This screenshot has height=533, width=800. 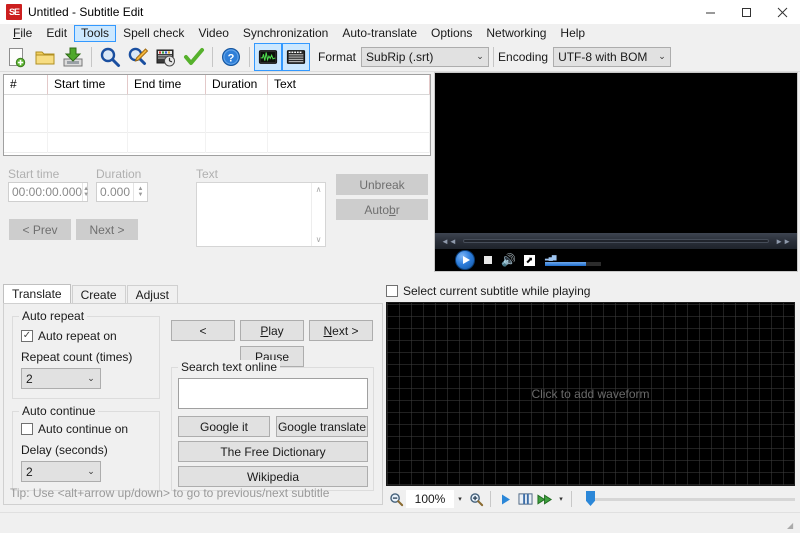 I want to click on auto-continue-group-title: Auto continue, so click(x=59, y=411).